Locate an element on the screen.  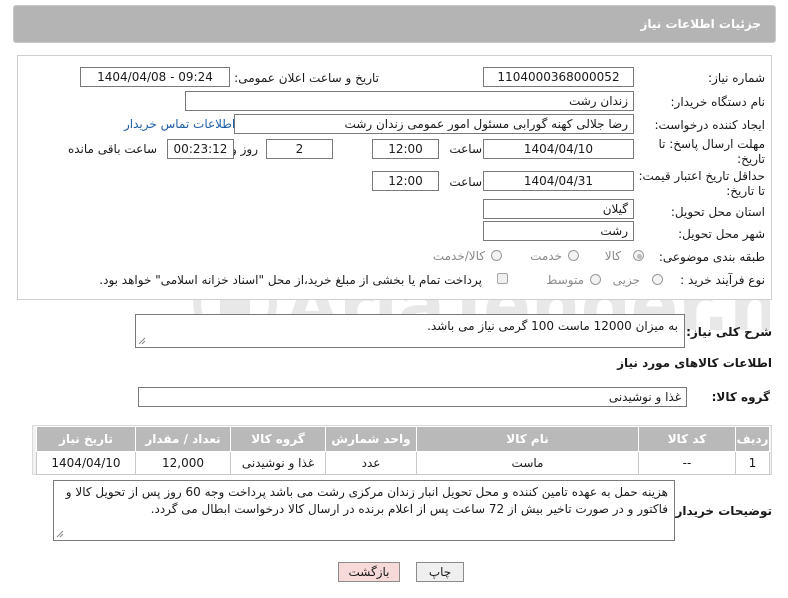
print-button: چاپ is located at coordinates (440, 572).